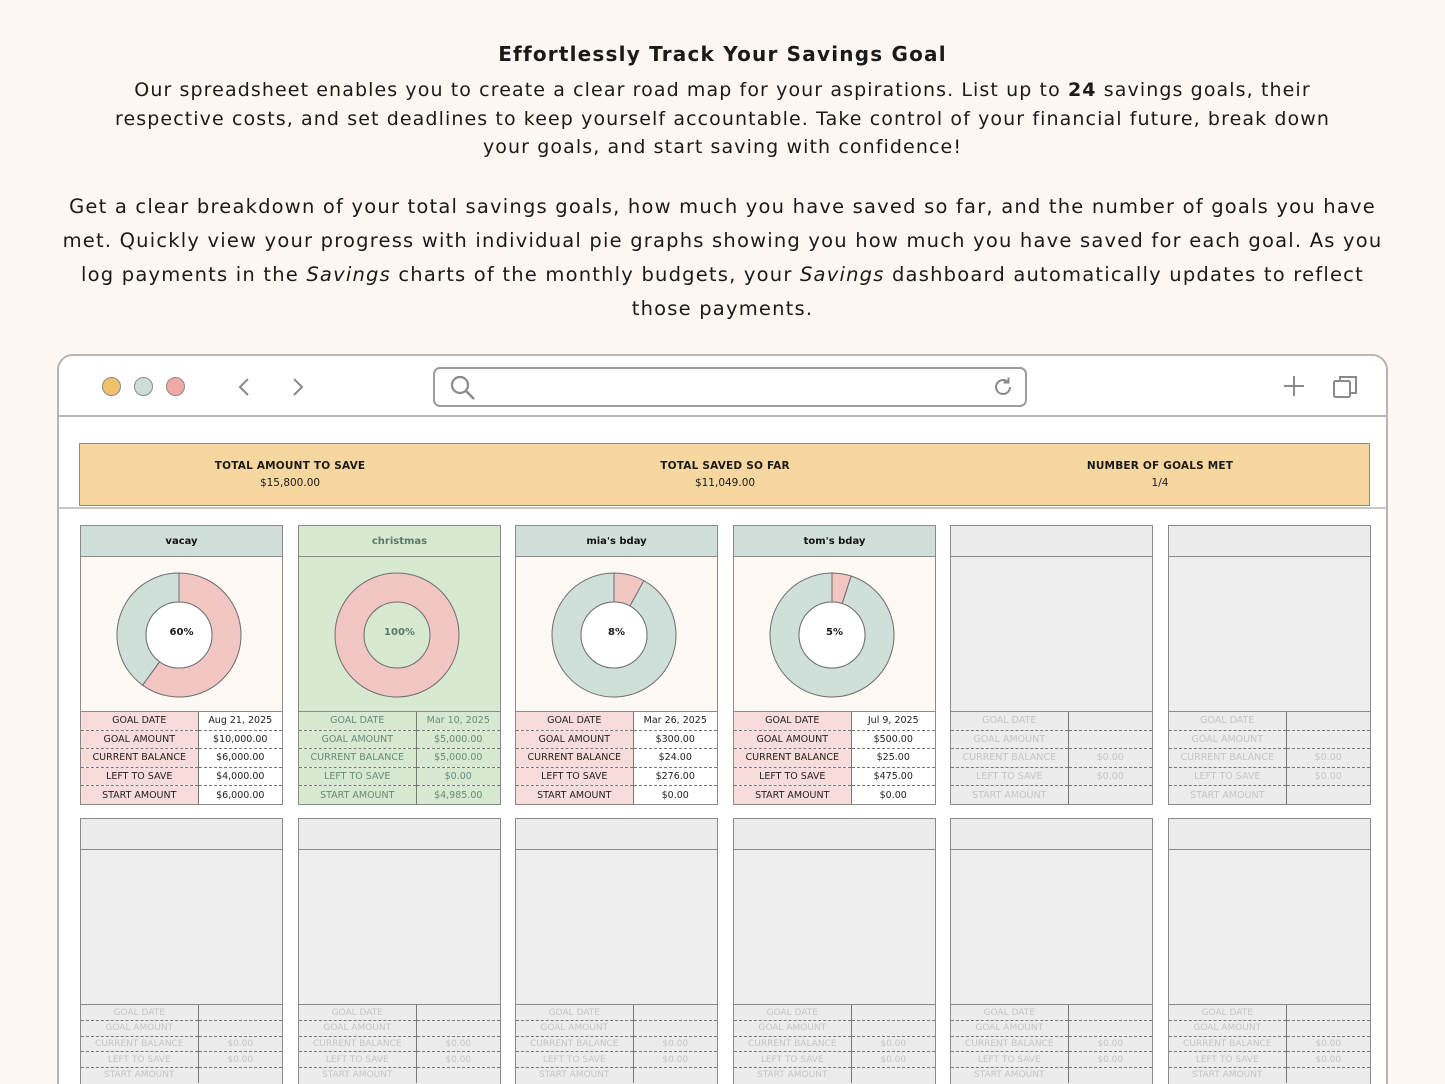 The height and width of the screenshot is (1084, 1445). Describe the element at coordinates (893, 777) in the screenshot. I see `left-to-save-value: $475.00` at that location.